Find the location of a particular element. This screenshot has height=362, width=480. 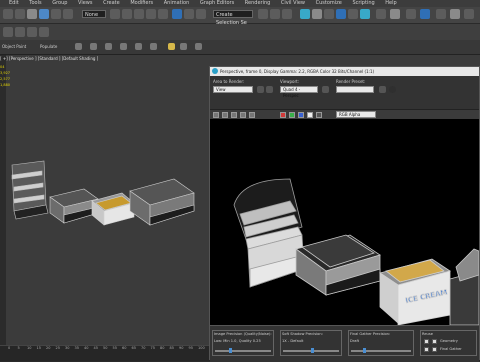

freeform-icon is located at coordinates (20, 32).